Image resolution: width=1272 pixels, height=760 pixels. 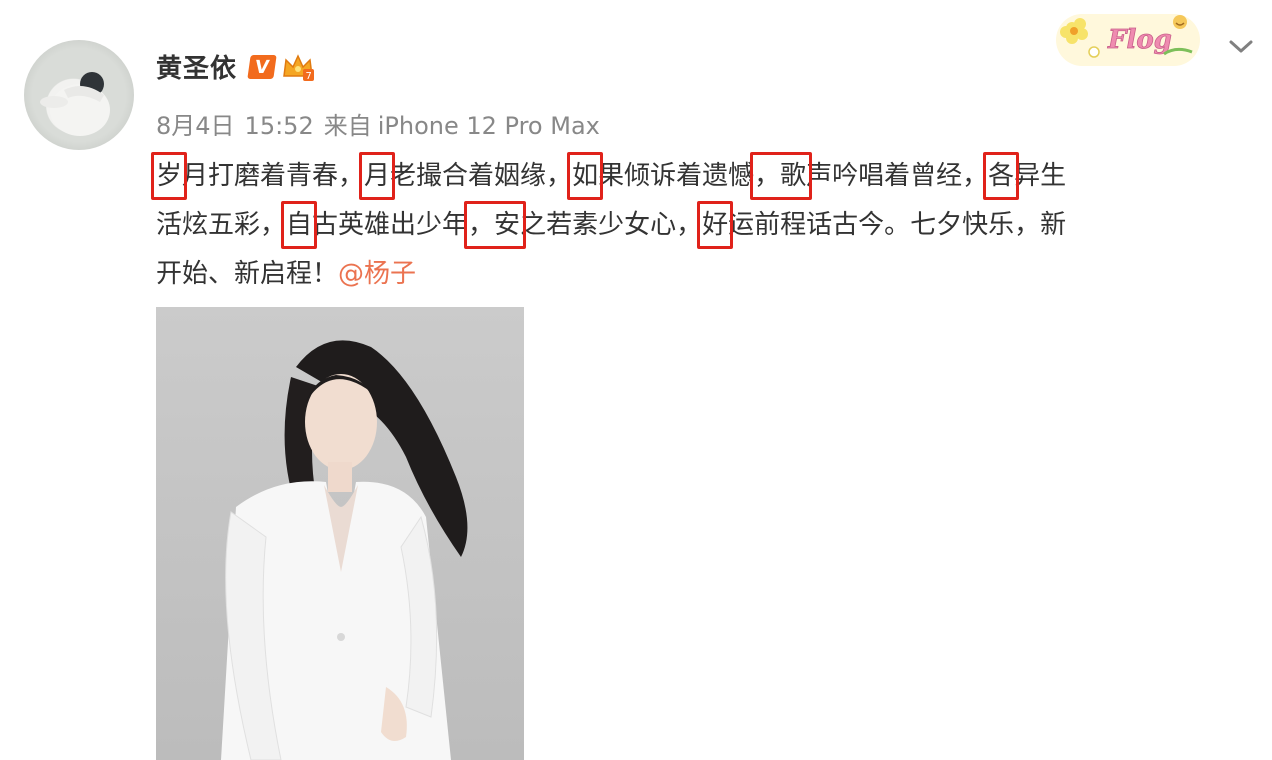 What do you see at coordinates (262, 66) in the screenshot?
I see `verified-badge: V` at bounding box center [262, 66].